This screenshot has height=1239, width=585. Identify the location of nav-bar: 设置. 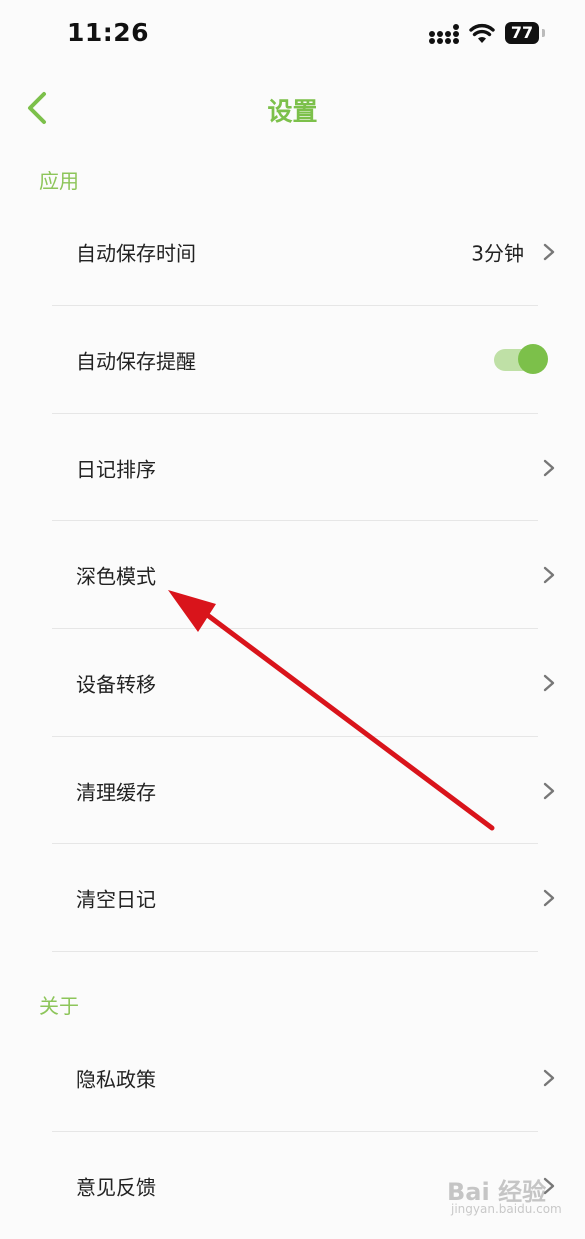
(292, 109).